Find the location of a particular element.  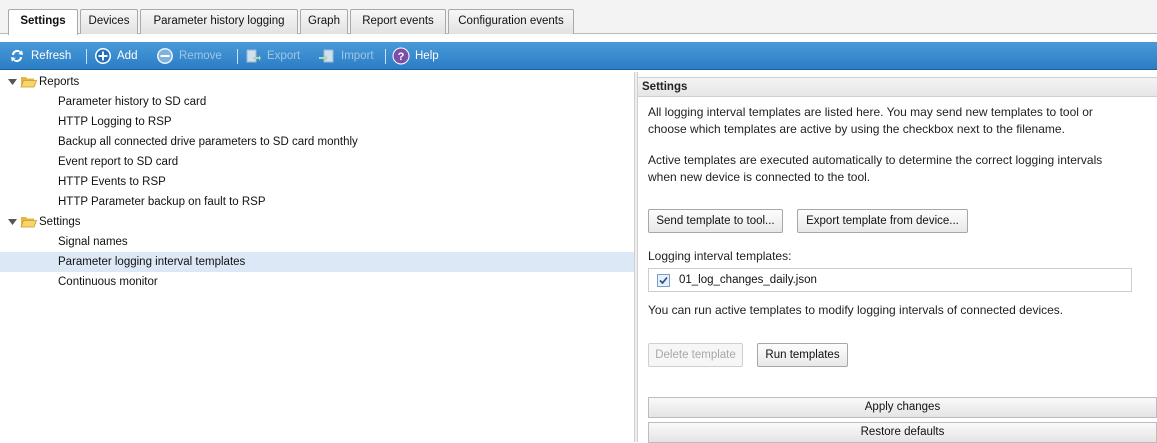

tree-item-label: HTTP Events to RSP is located at coordinates (112, 182).